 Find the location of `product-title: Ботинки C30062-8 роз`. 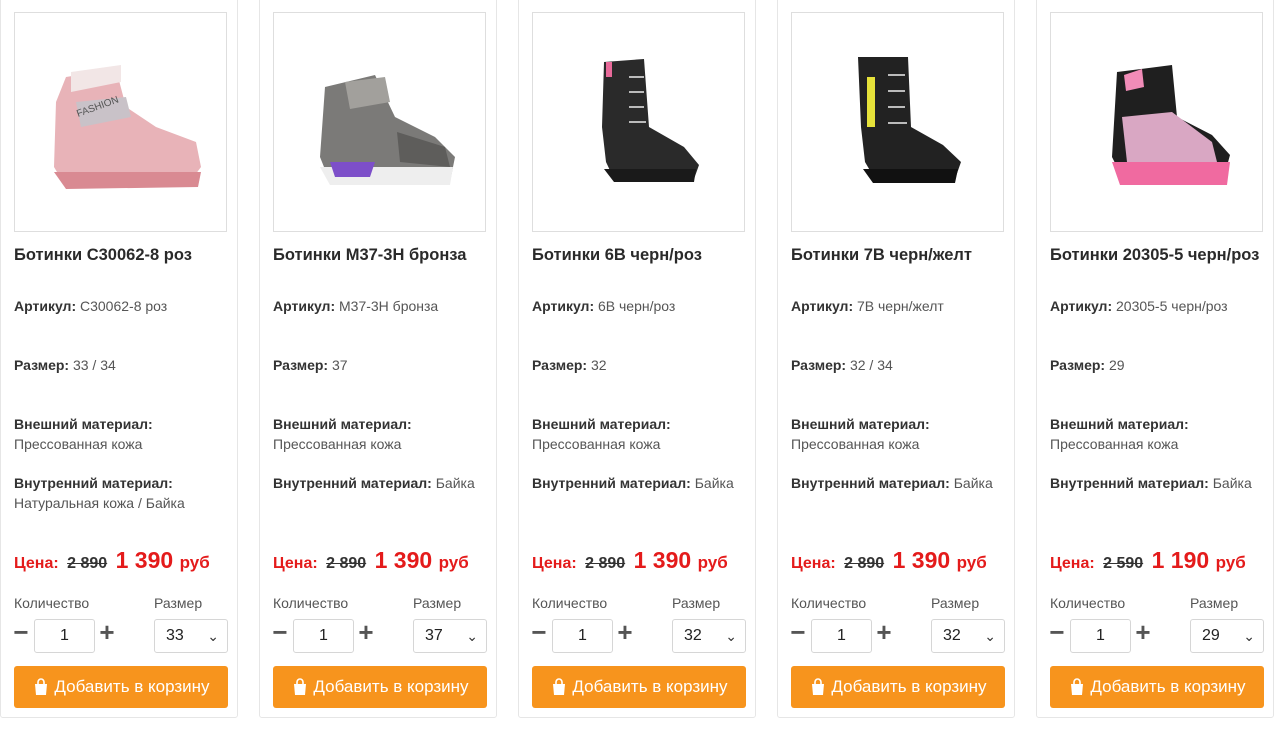

product-title: Ботинки C30062-8 роз is located at coordinates (122, 255).